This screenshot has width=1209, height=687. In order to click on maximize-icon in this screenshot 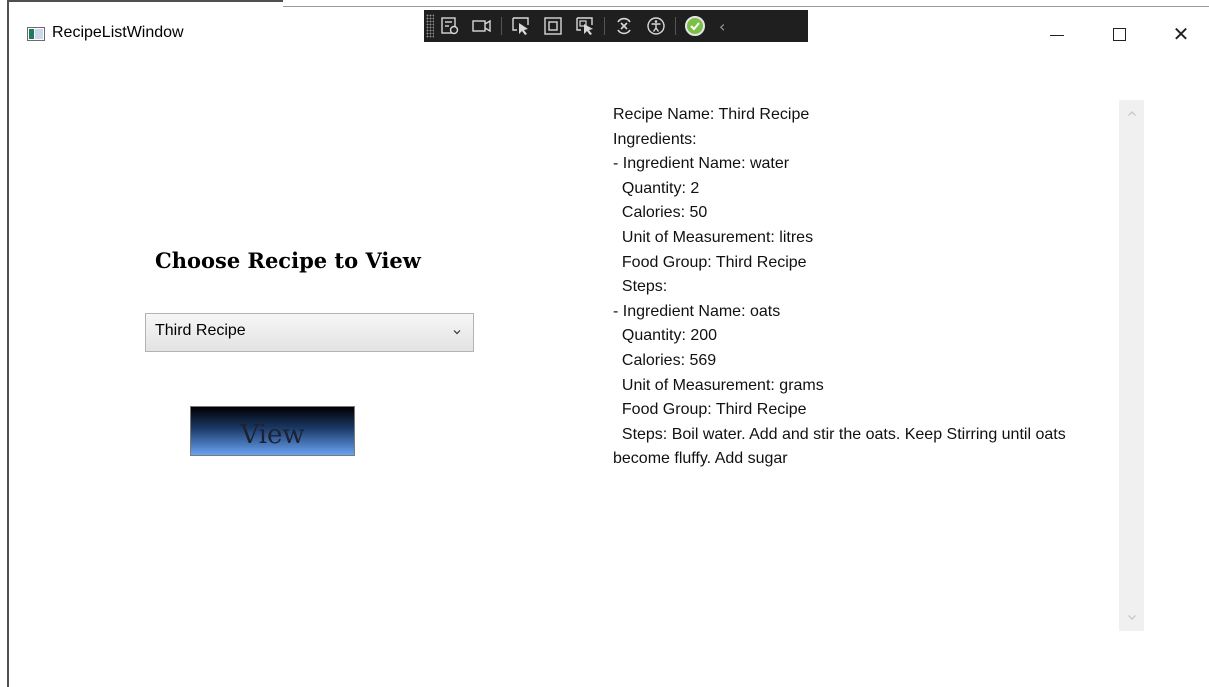, I will do `click(1119, 34)`.